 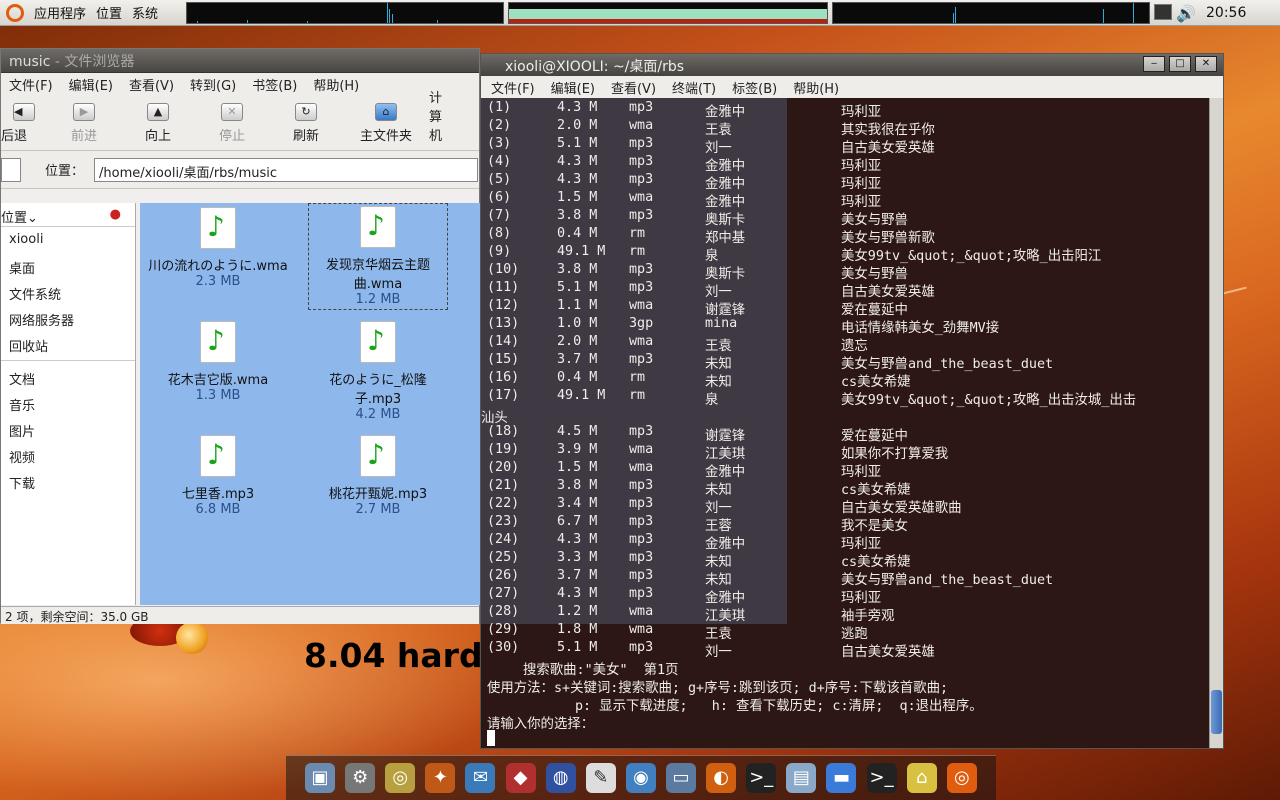 I want to click on sidebar-item-filesystem: 文件系统, so click(x=68, y=292).